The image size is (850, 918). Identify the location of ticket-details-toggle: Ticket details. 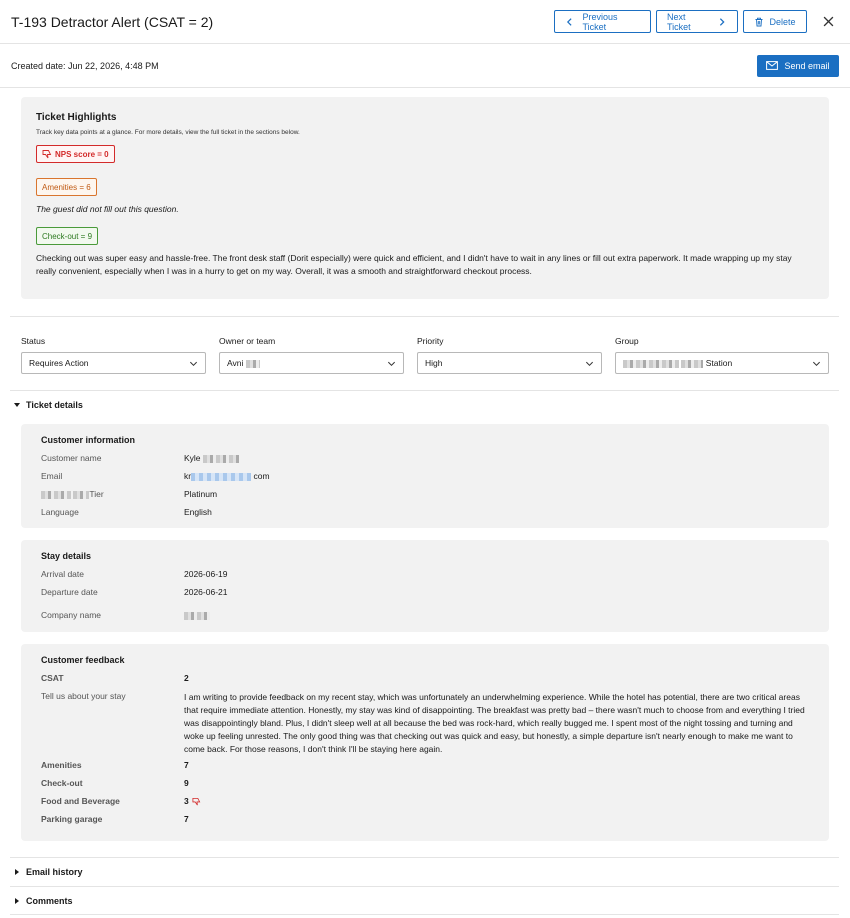
(48, 405).